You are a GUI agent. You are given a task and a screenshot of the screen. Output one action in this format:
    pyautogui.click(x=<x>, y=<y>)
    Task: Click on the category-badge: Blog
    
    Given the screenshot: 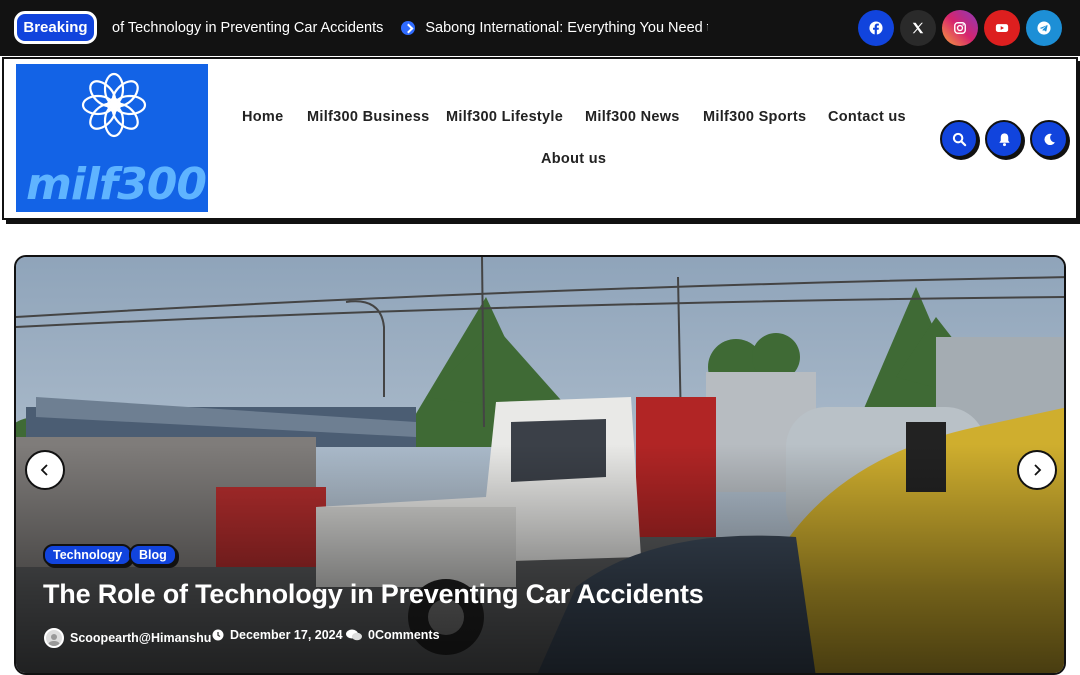 What is the action you would take?
    pyautogui.click(x=153, y=555)
    